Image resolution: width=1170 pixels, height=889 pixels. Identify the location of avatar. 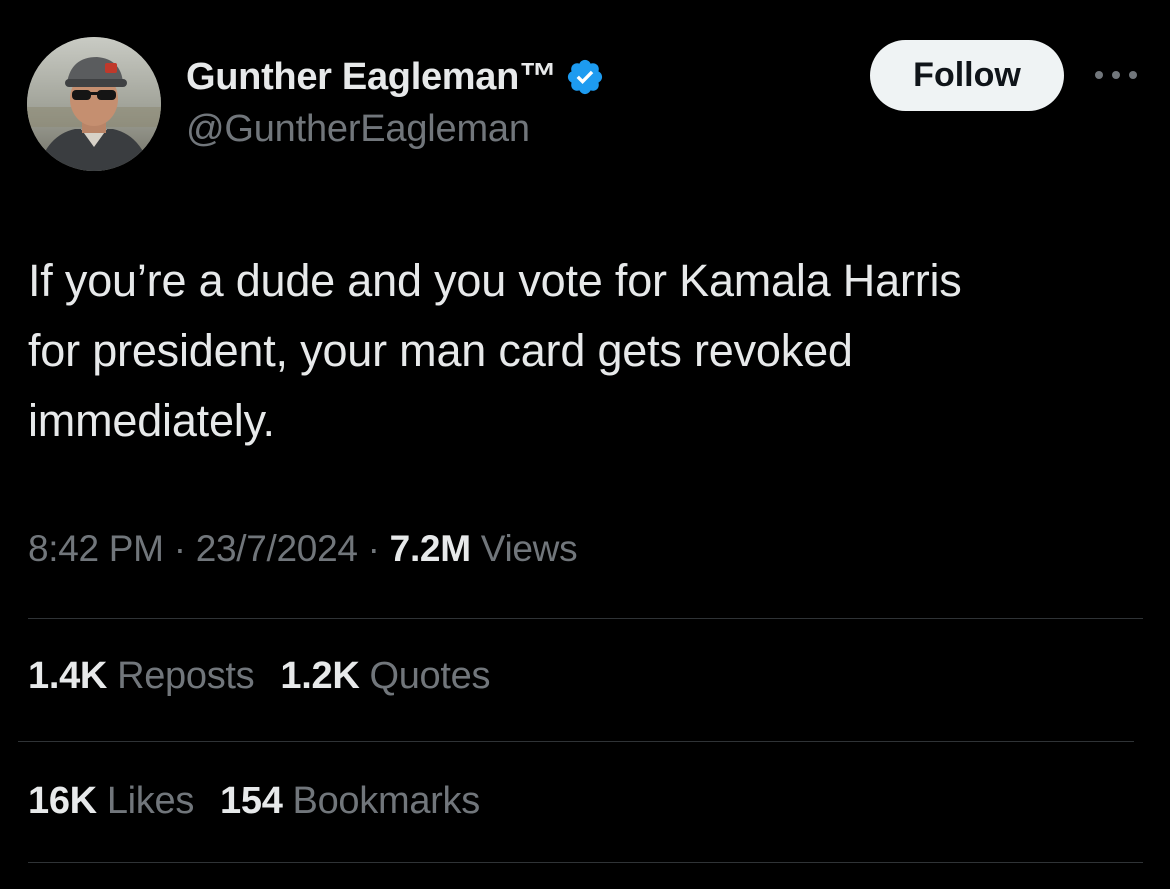
(94, 104).